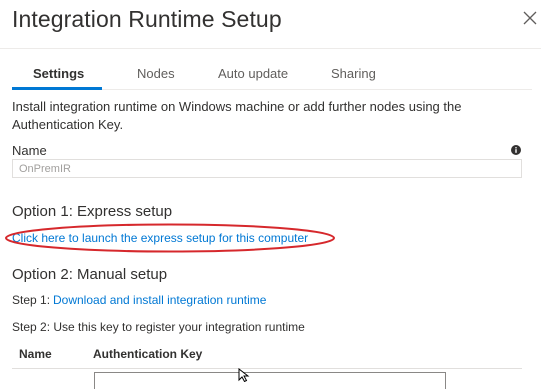  I want to click on mouse-pointer-icon, so click(244, 375).